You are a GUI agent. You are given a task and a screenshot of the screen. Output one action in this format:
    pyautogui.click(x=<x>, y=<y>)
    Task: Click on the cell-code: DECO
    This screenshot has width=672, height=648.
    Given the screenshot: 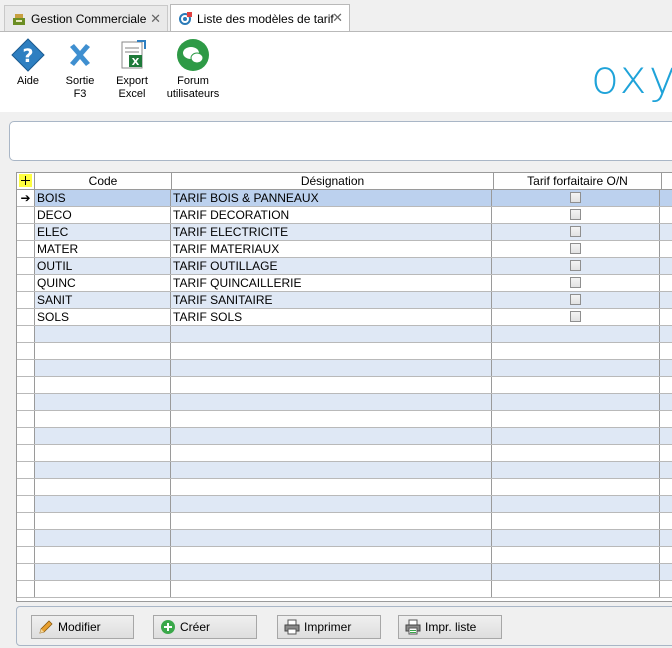 What is the action you would take?
    pyautogui.click(x=103, y=215)
    